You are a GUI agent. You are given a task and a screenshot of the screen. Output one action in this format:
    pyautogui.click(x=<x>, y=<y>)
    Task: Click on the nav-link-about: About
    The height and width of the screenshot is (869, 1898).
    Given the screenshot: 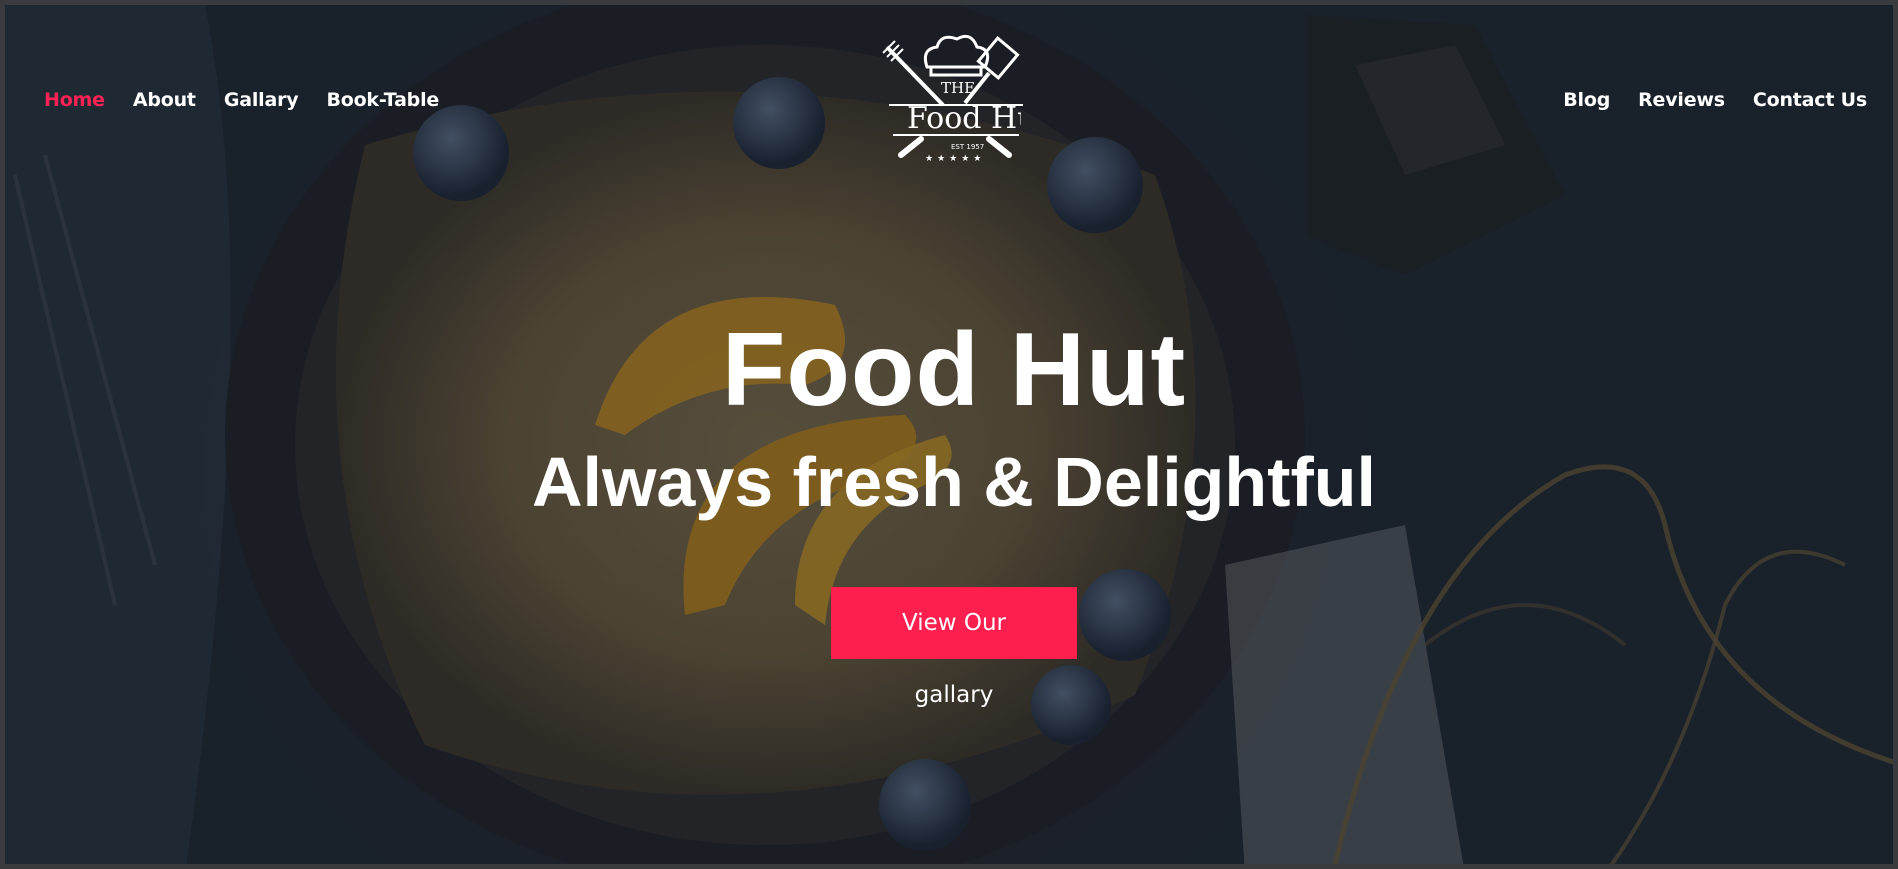 What is the action you would take?
    pyautogui.click(x=164, y=100)
    